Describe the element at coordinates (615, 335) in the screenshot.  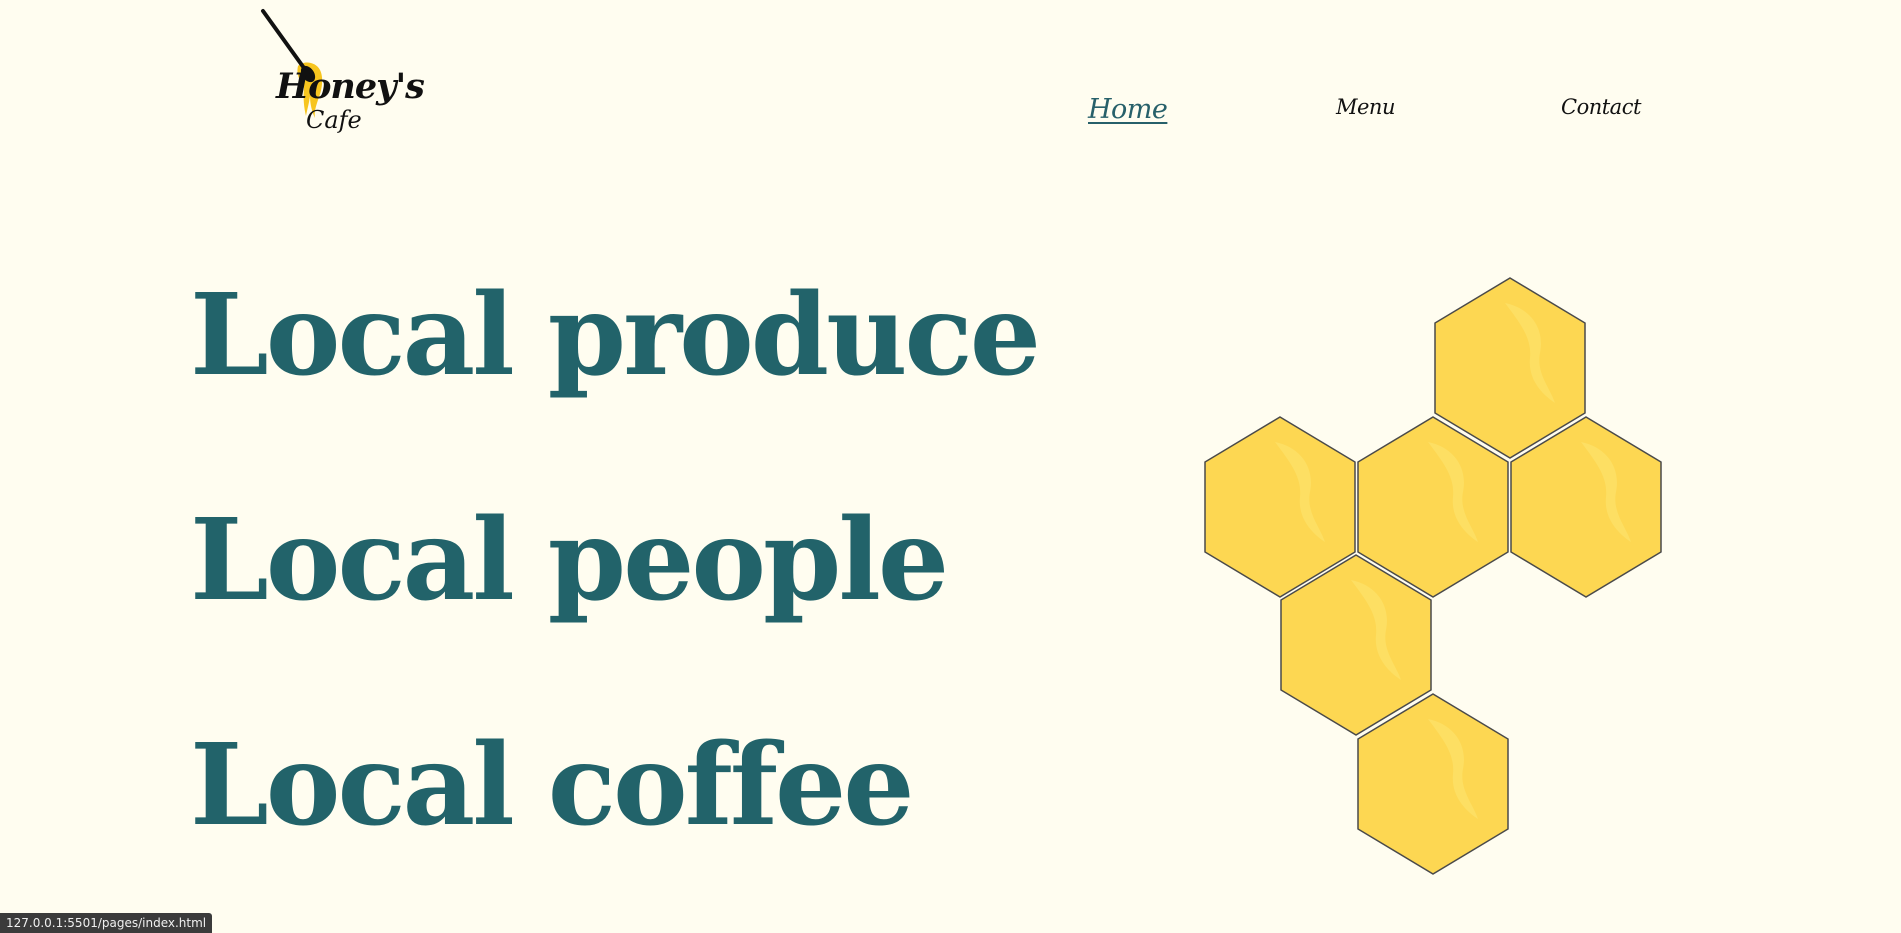
I see `tagline-produce: Local produce` at that location.